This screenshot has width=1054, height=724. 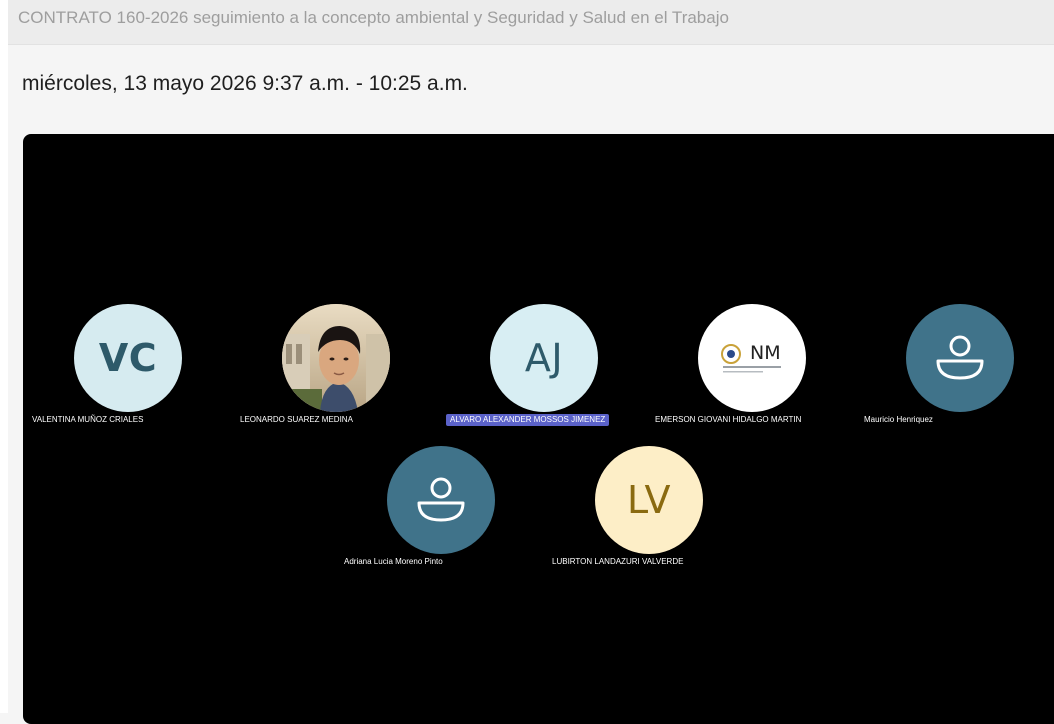 I want to click on participant-name: Adriana Lucia Moreno Pinto, so click(x=393, y=561).